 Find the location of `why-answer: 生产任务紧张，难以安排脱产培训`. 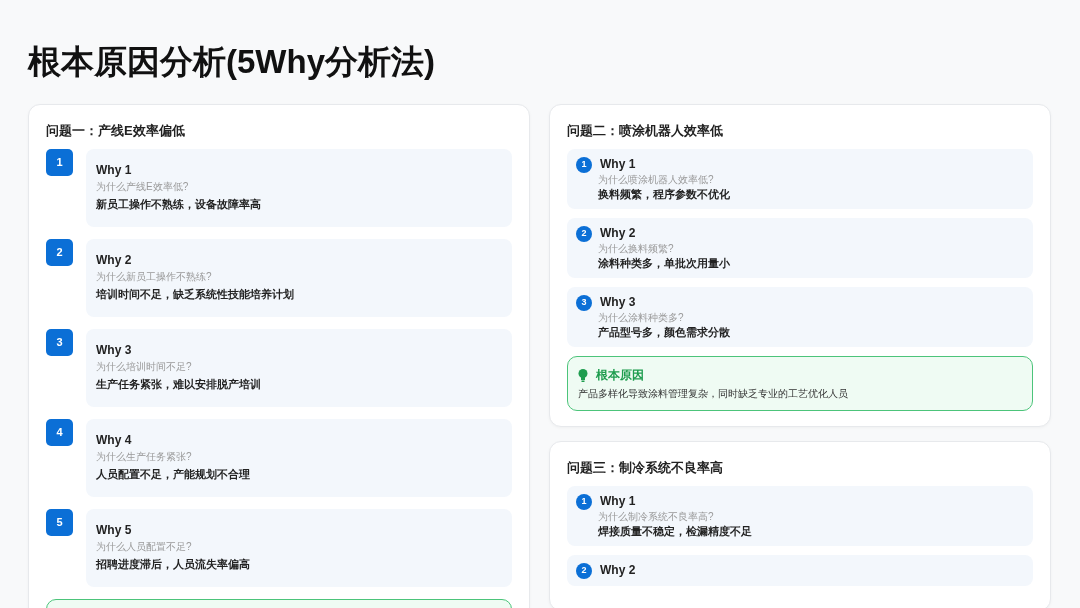

why-answer: 生产任务紧张，难以安排脱产培训 is located at coordinates (179, 384).